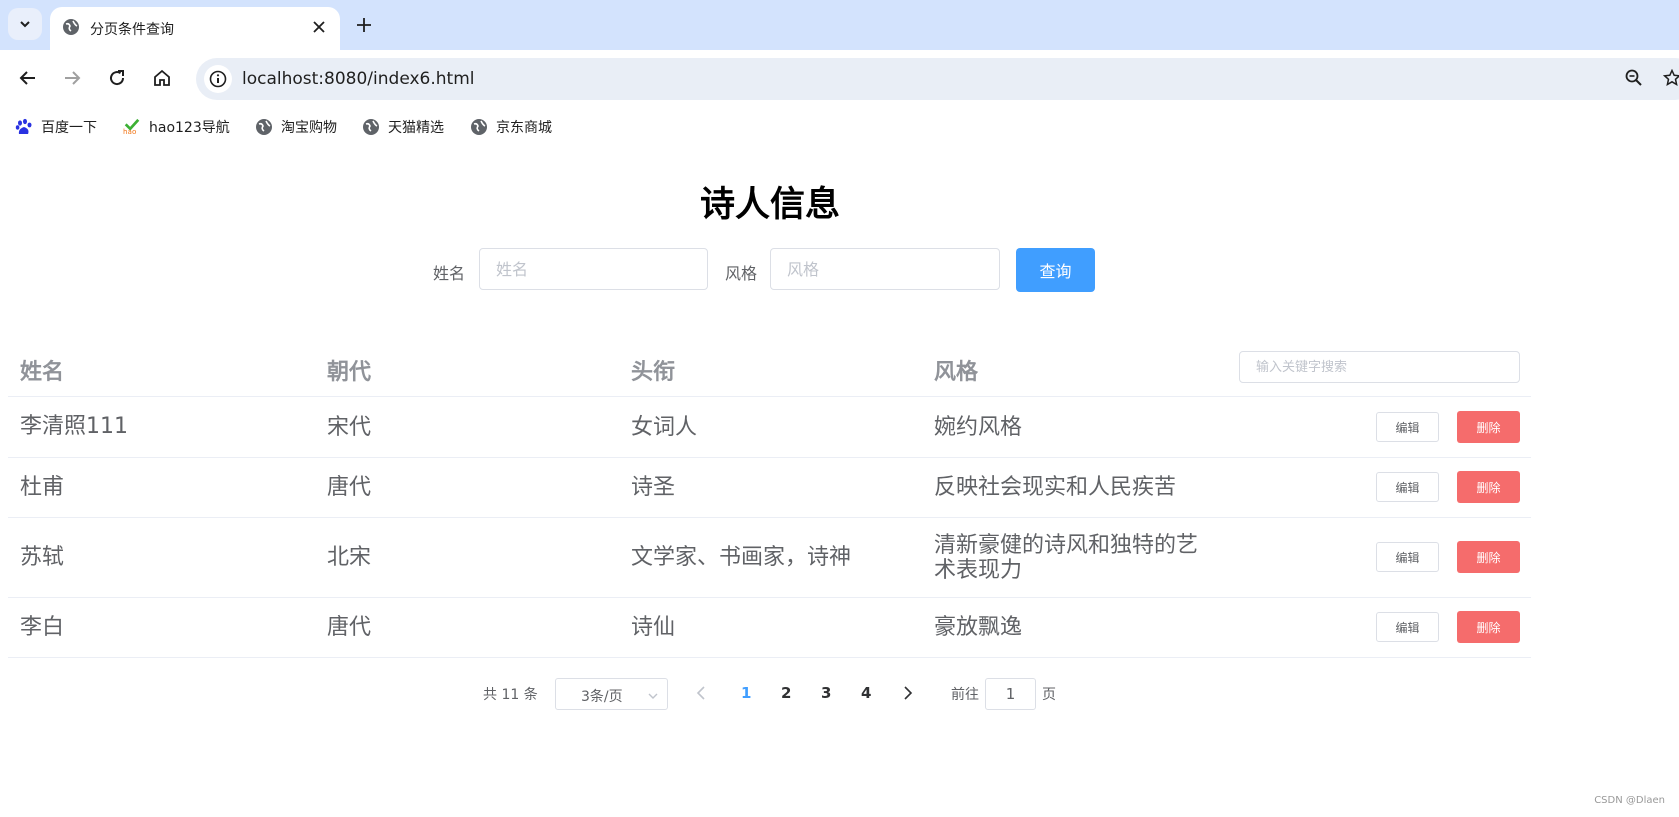  Describe the element at coordinates (218, 79) in the screenshot. I see `site-info-icon` at that location.